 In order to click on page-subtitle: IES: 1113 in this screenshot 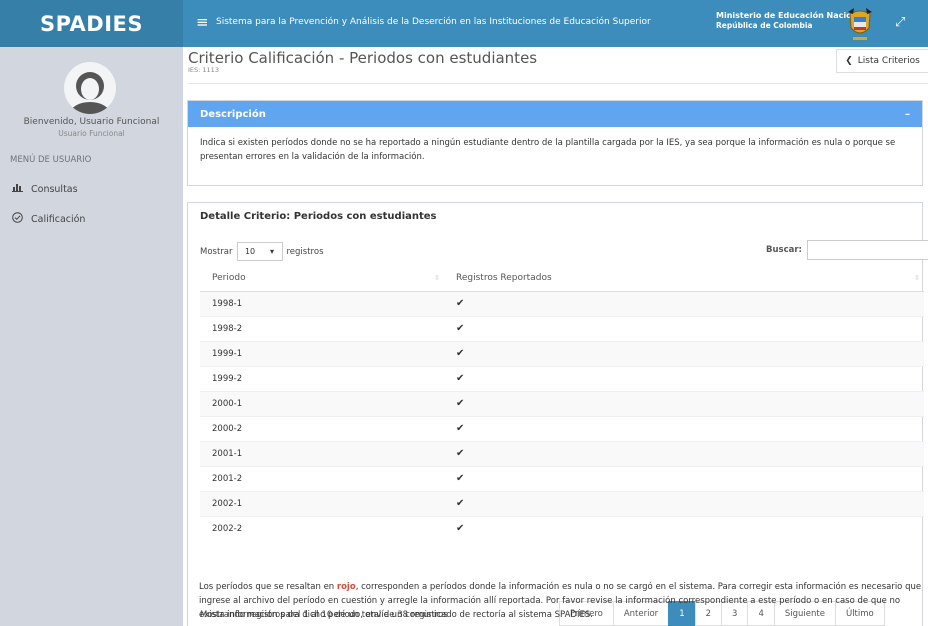, I will do `click(203, 70)`.